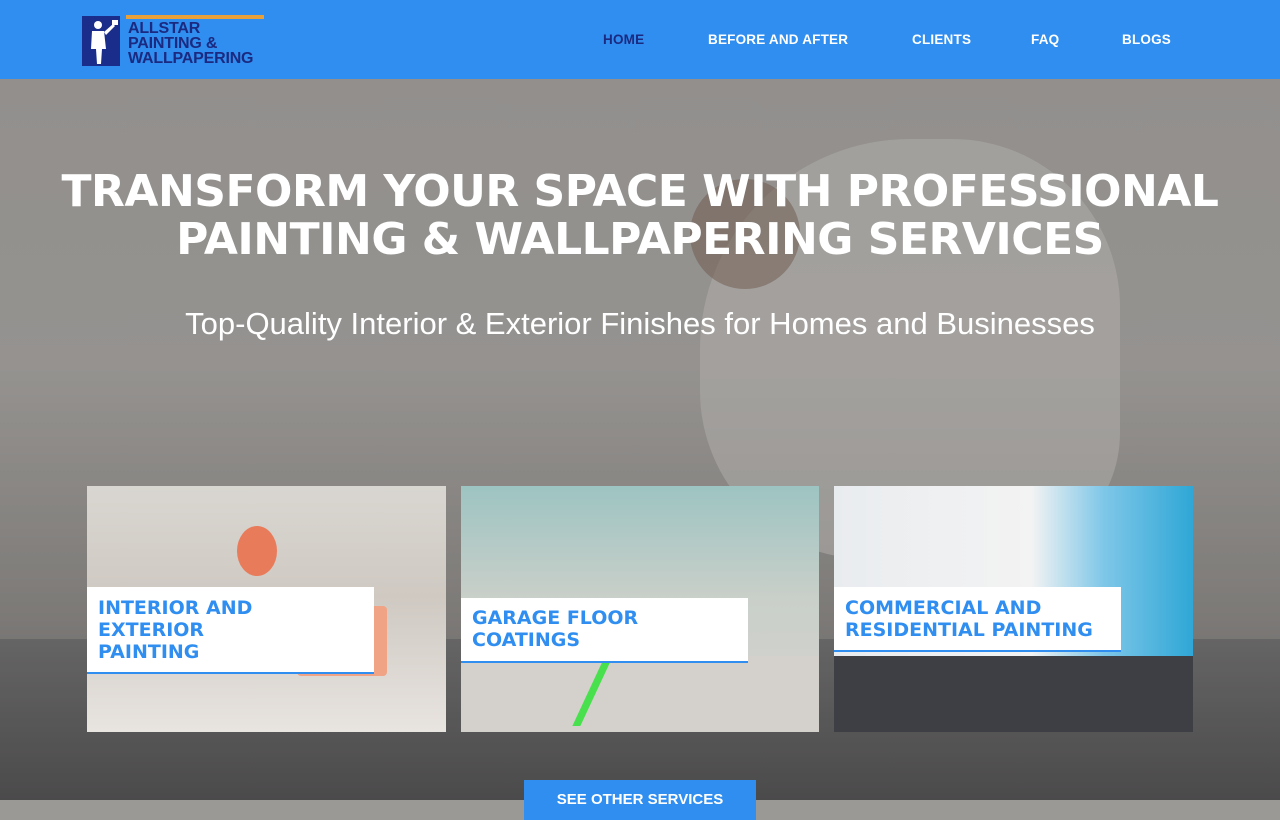  Describe the element at coordinates (195, 17) in the screenshot. I see `logo-accent-bar` at that location.